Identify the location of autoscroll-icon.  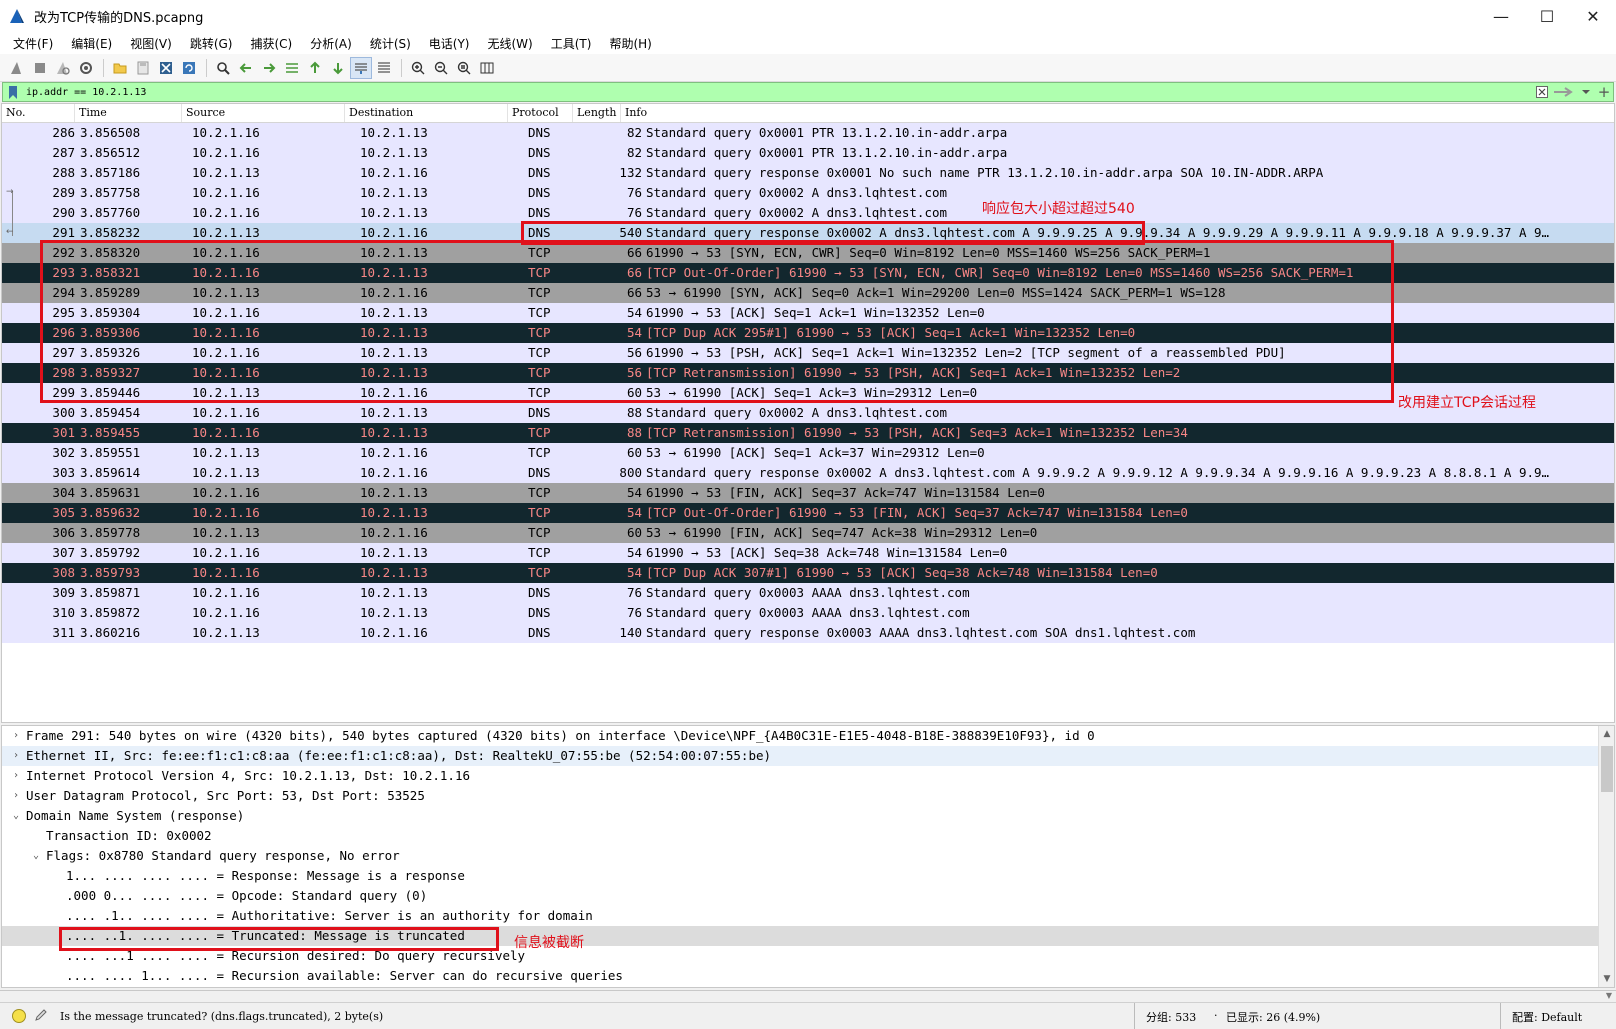
(361, 67).